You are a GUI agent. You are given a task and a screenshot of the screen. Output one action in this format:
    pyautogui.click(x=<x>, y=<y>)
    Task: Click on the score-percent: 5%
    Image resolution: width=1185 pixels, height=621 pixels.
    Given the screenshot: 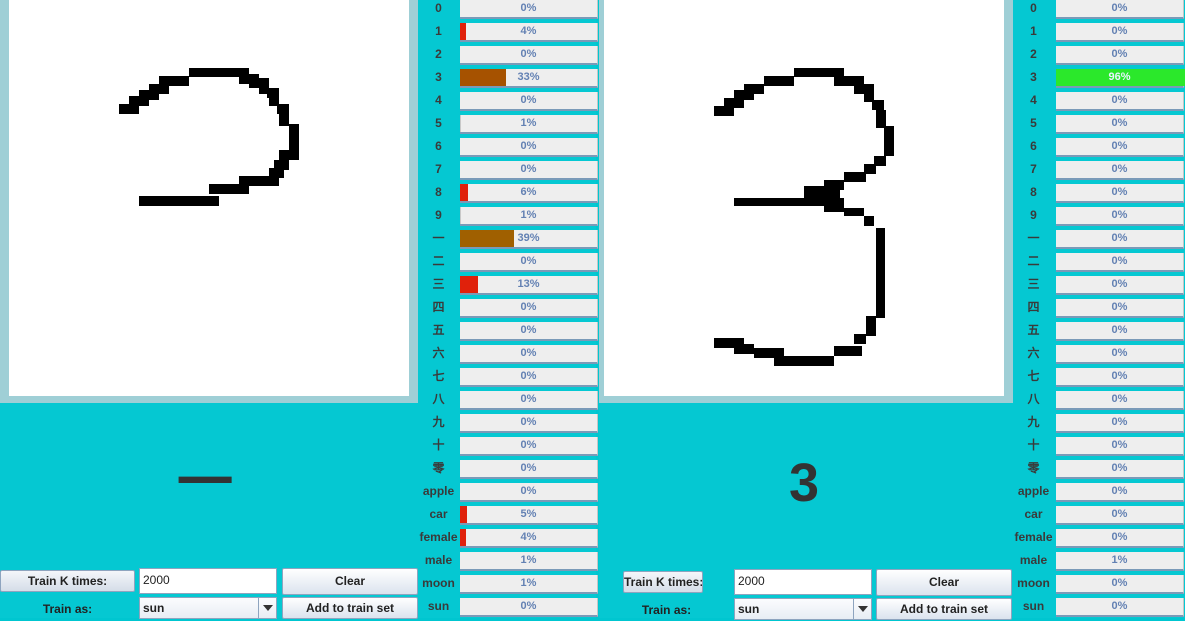 What is the action you would take?
    pyautogui.click(x=528, y=514)
    